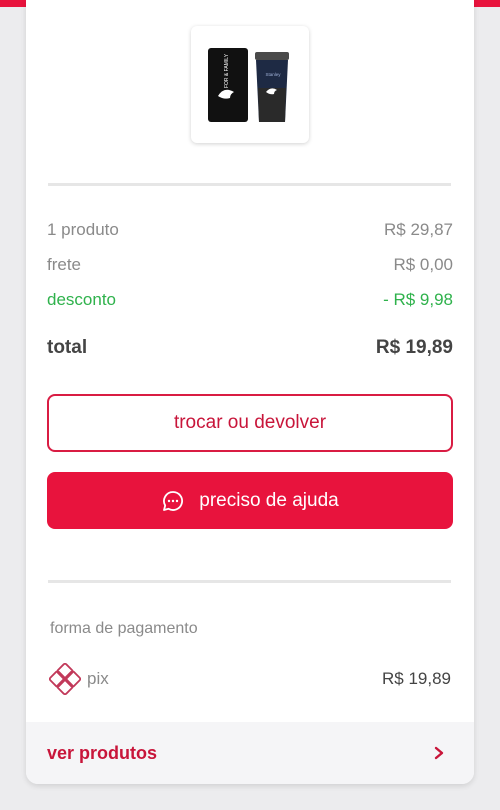 This screenshot has width=500, height=810. Describe the element at coordinates (273, 74) in the screenshot. I see `cup-brand-text: Stanley` at that location.